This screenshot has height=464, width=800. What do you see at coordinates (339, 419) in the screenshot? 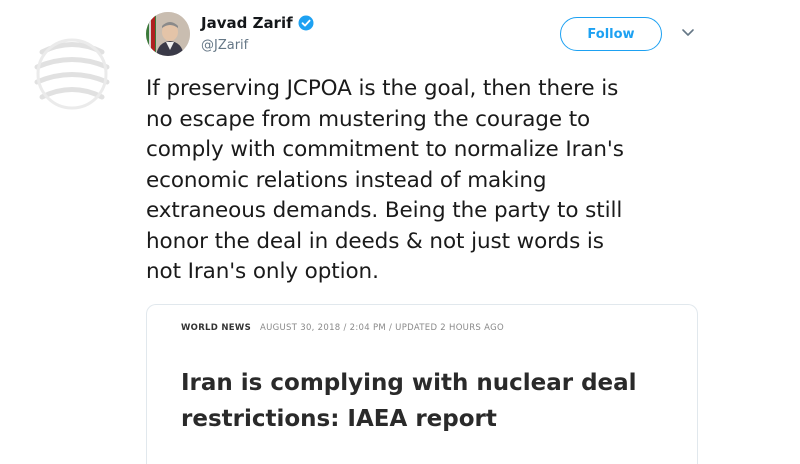
I see `card-headline-line: restrictions: IAEA report` at bounding box center [339, 419].